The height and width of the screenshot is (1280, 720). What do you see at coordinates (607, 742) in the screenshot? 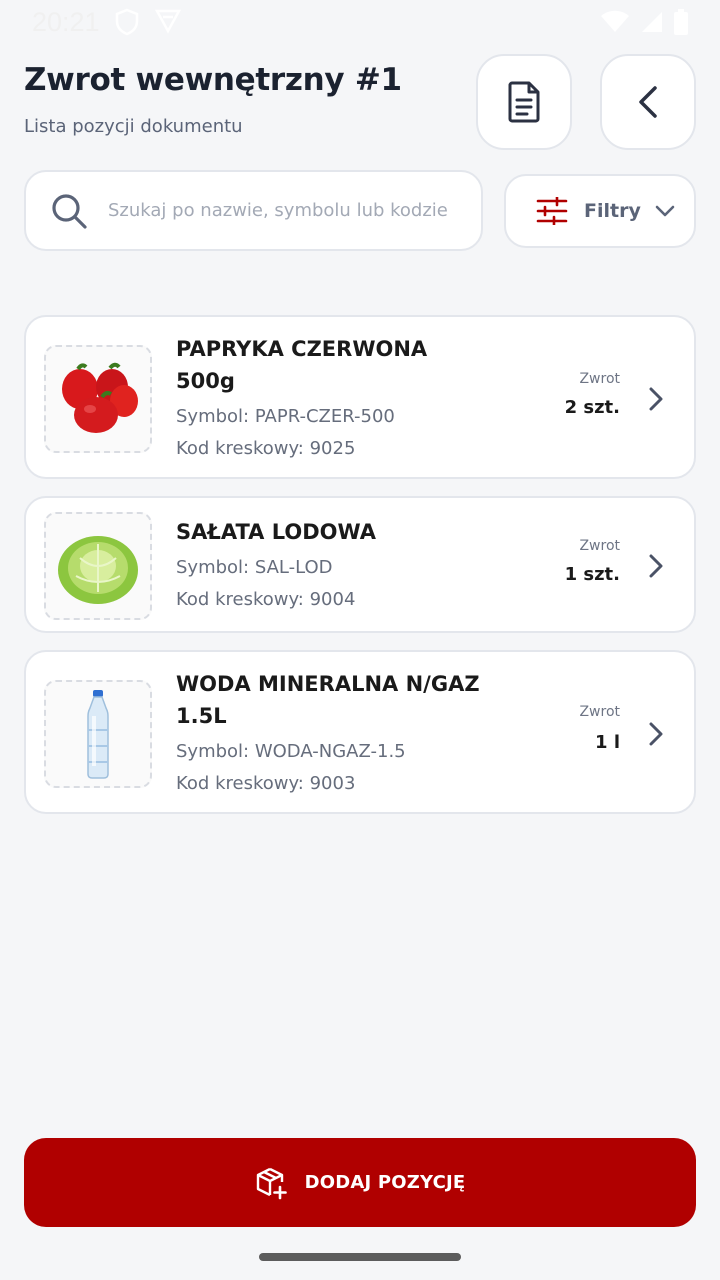
I see `return-quantity: 1 l` at bounding box center [607, 742].